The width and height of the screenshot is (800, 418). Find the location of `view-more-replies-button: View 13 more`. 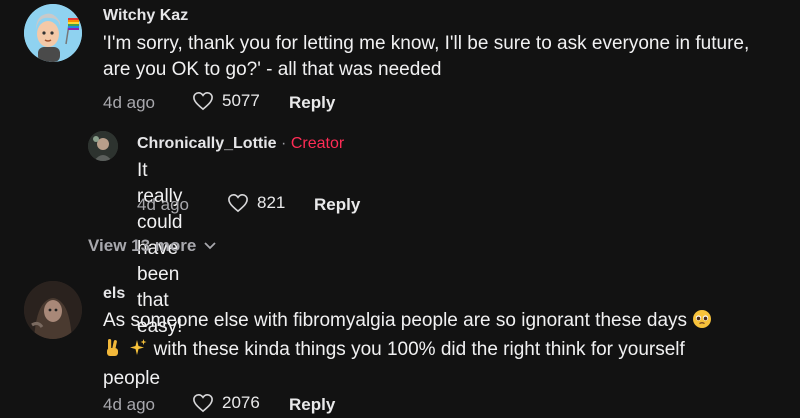

view-more-replies-button: View 13 more is located at coordinates (152, 246).